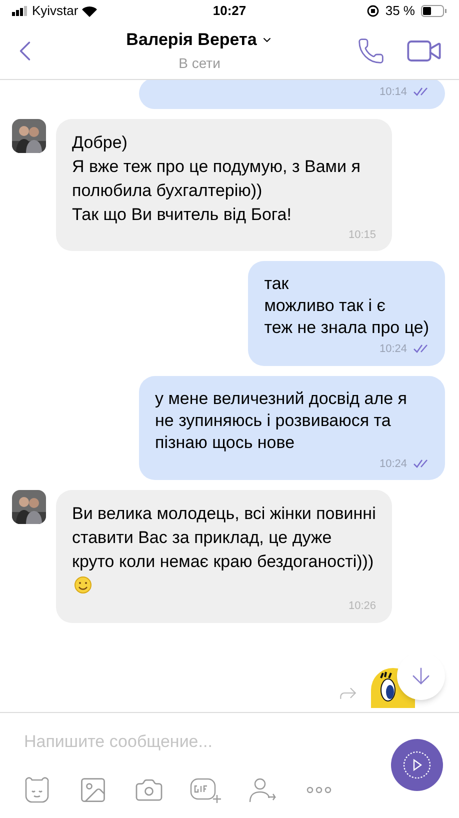 The width and height of the screenshot is (459, 818). Describe the element at coordinates (37, 790) in the screenshot. I see `sticker-face-icon` at that location.